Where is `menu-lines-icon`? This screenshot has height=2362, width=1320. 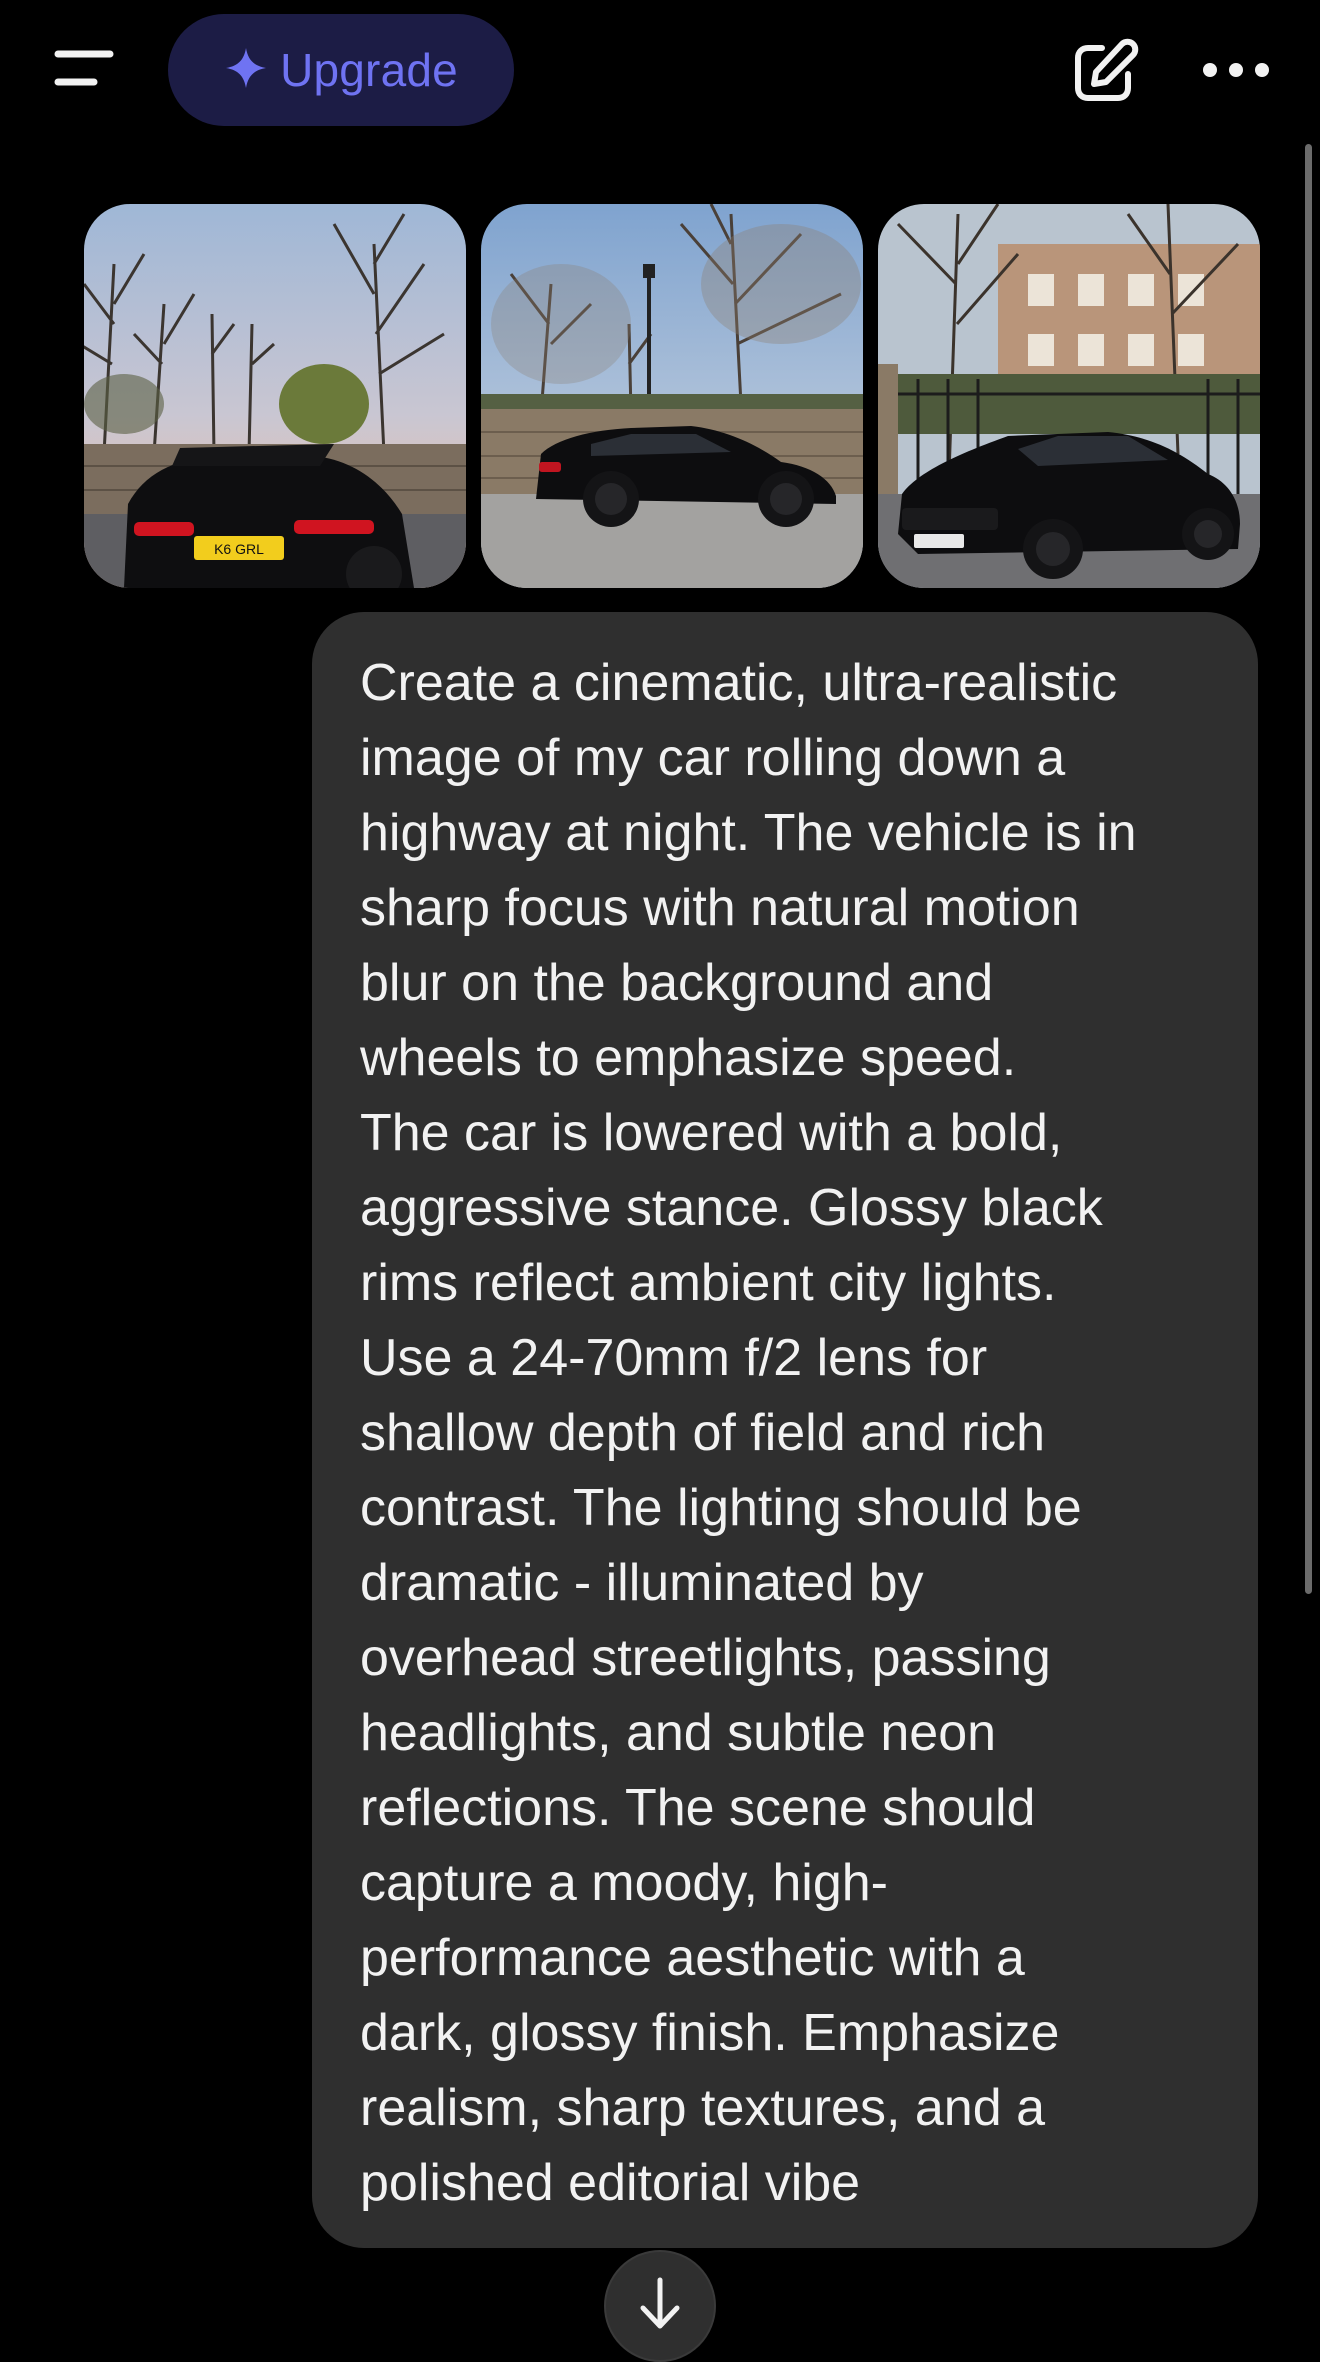
menu-lines-icon is located at coordinates (85, 69).